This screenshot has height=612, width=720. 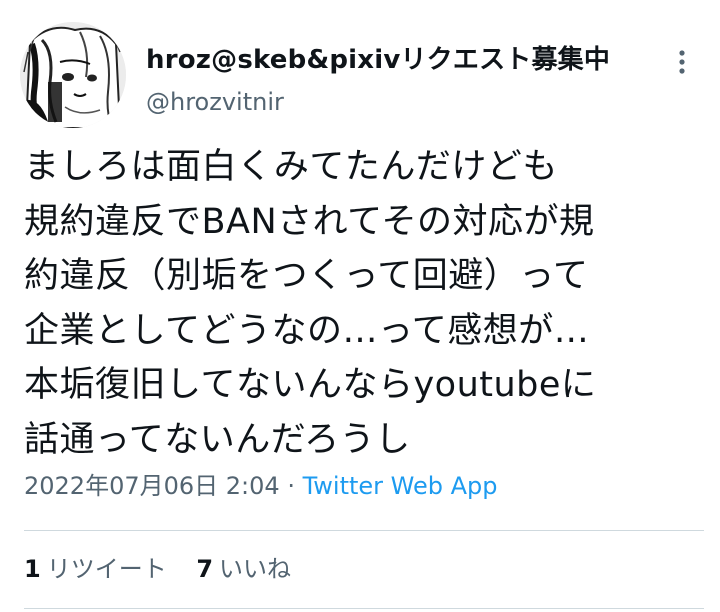 I want to click on retweet-count-label: リツイート, so click(x=106, y=569).